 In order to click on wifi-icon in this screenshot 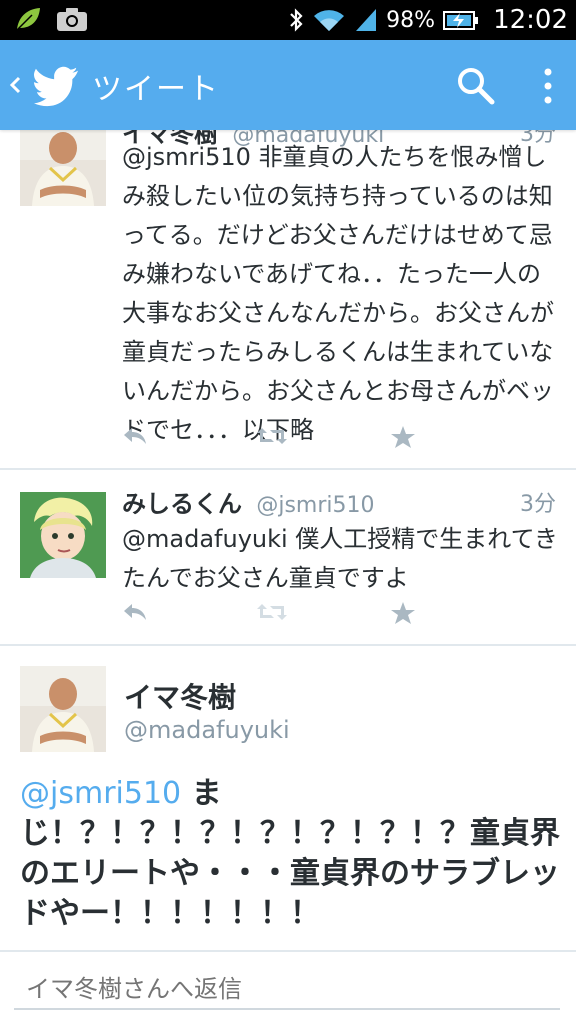, I will do `click(329, 20)`.